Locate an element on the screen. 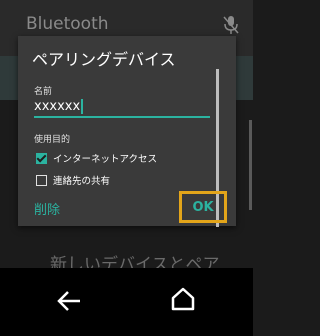  ok-label: OK is located at coordinates (203, 207).